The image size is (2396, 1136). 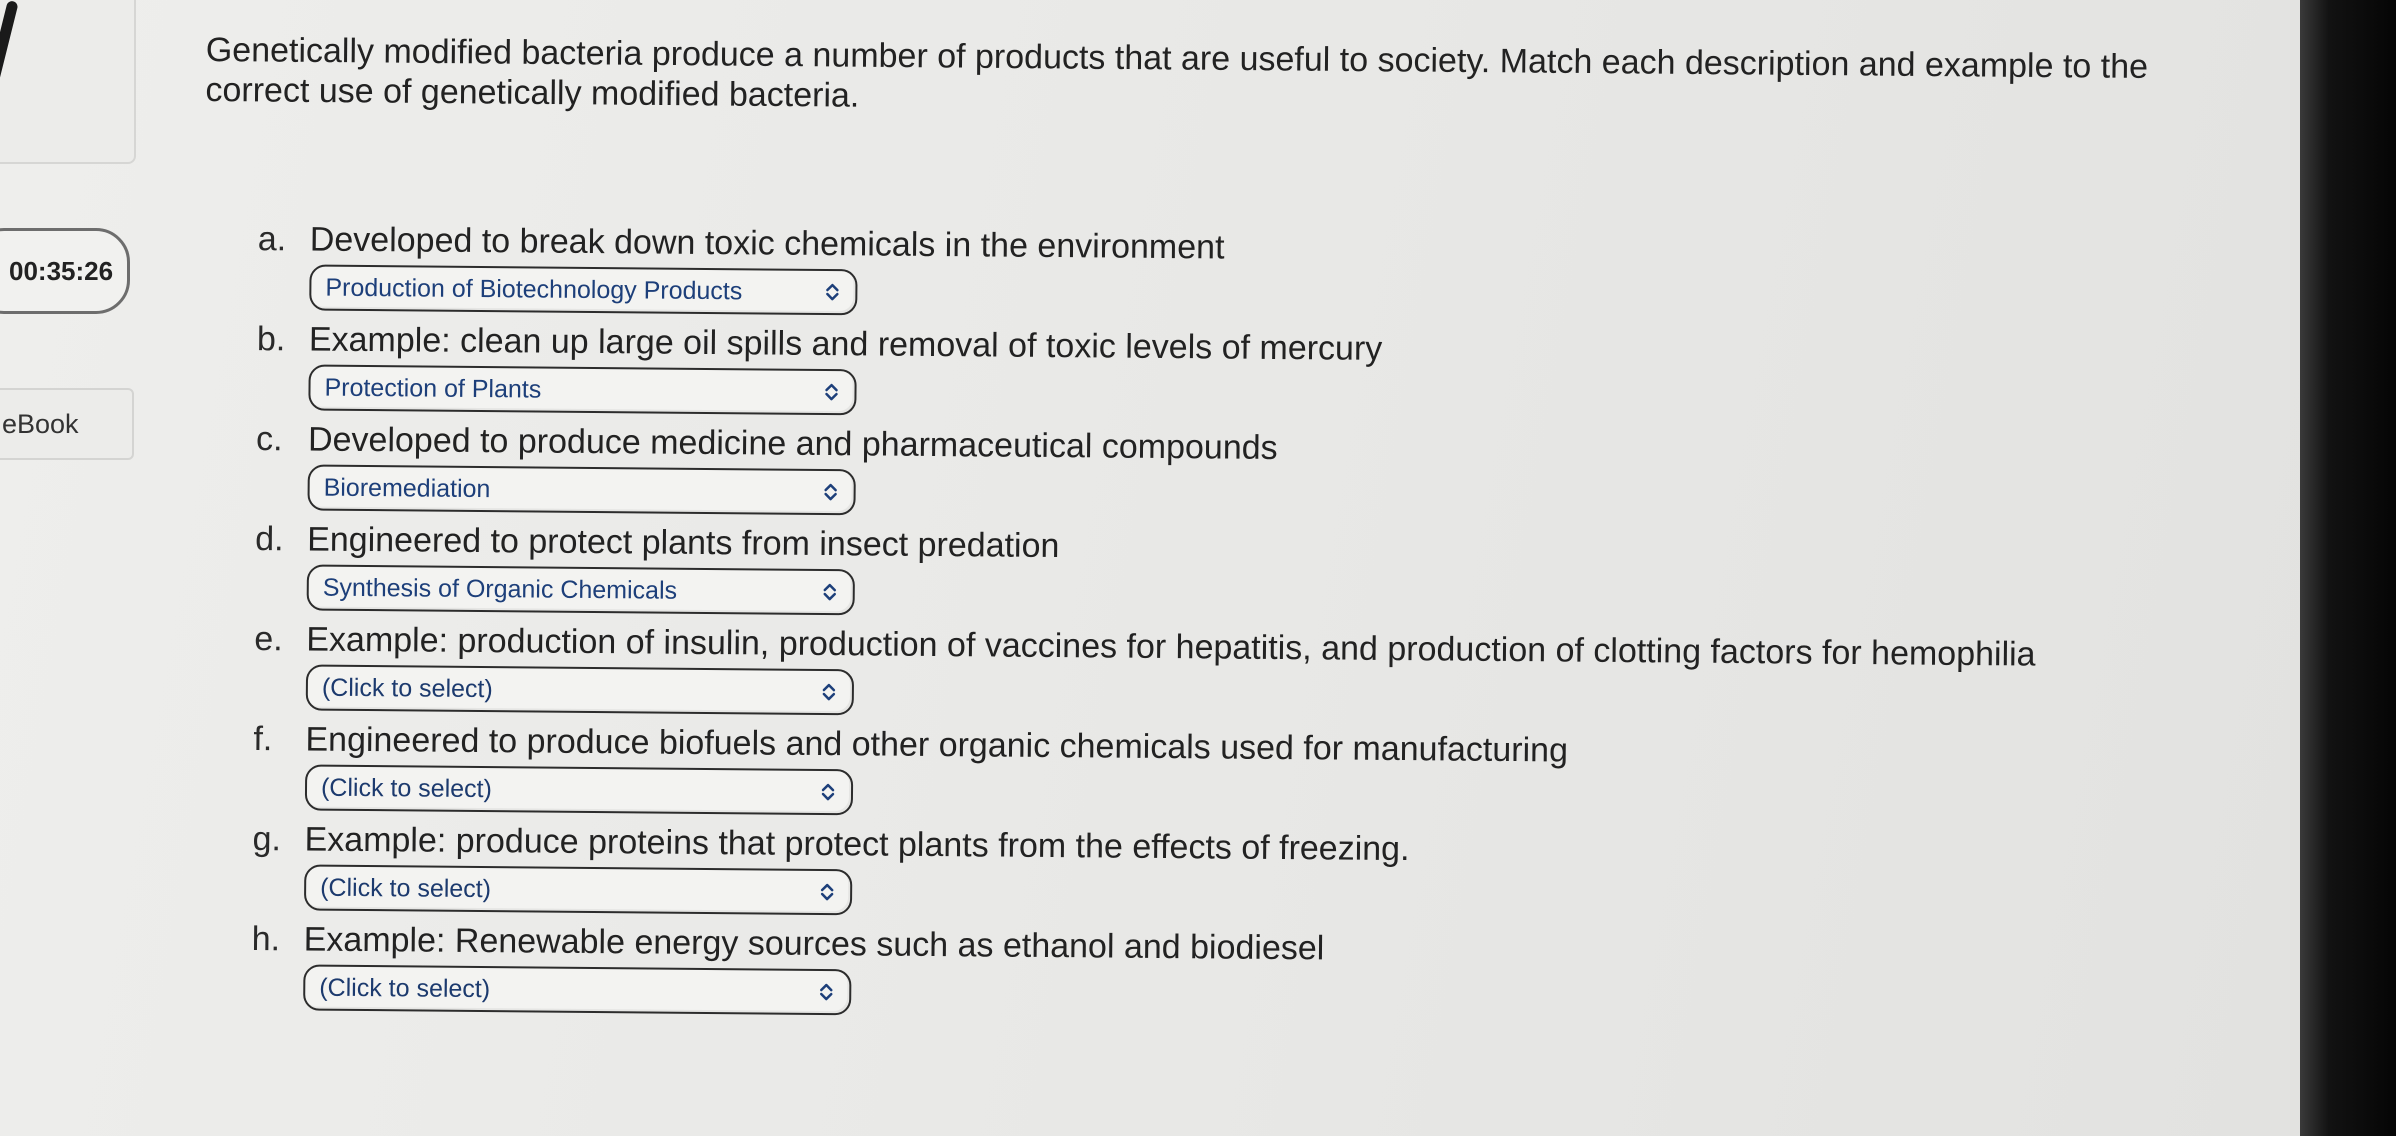 I want to click on dropdown-value: Bioremediation, so click(x=407, y=488).